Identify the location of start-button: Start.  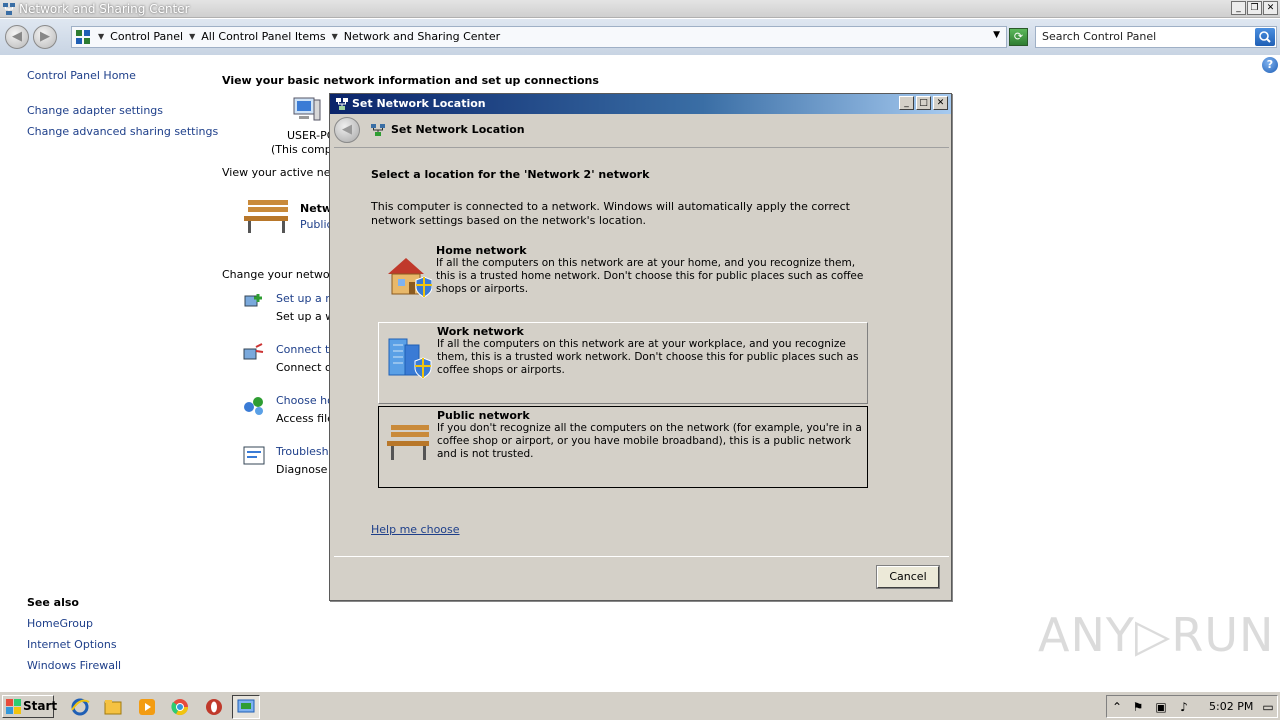
(30, 706).